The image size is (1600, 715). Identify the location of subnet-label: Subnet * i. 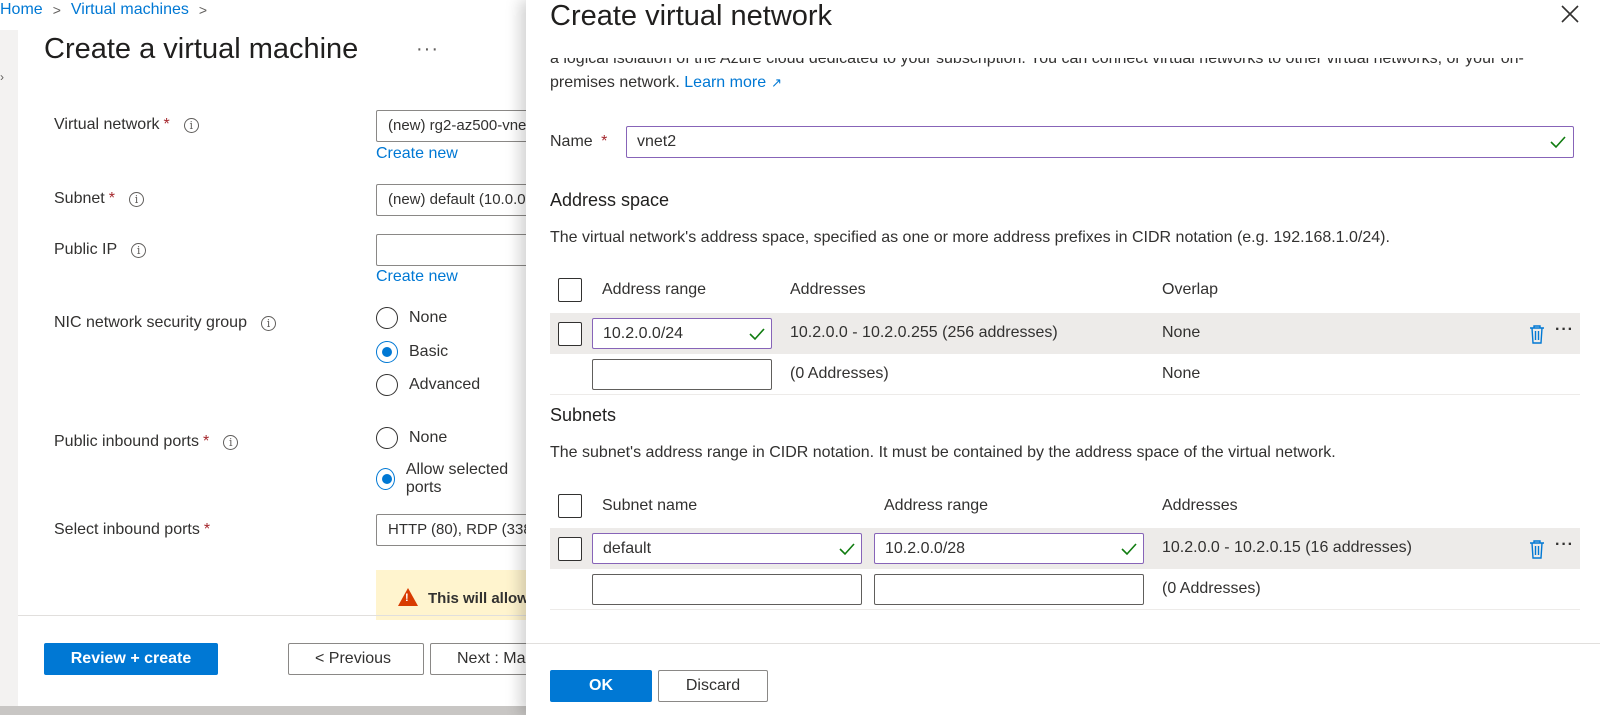
(99, 199).